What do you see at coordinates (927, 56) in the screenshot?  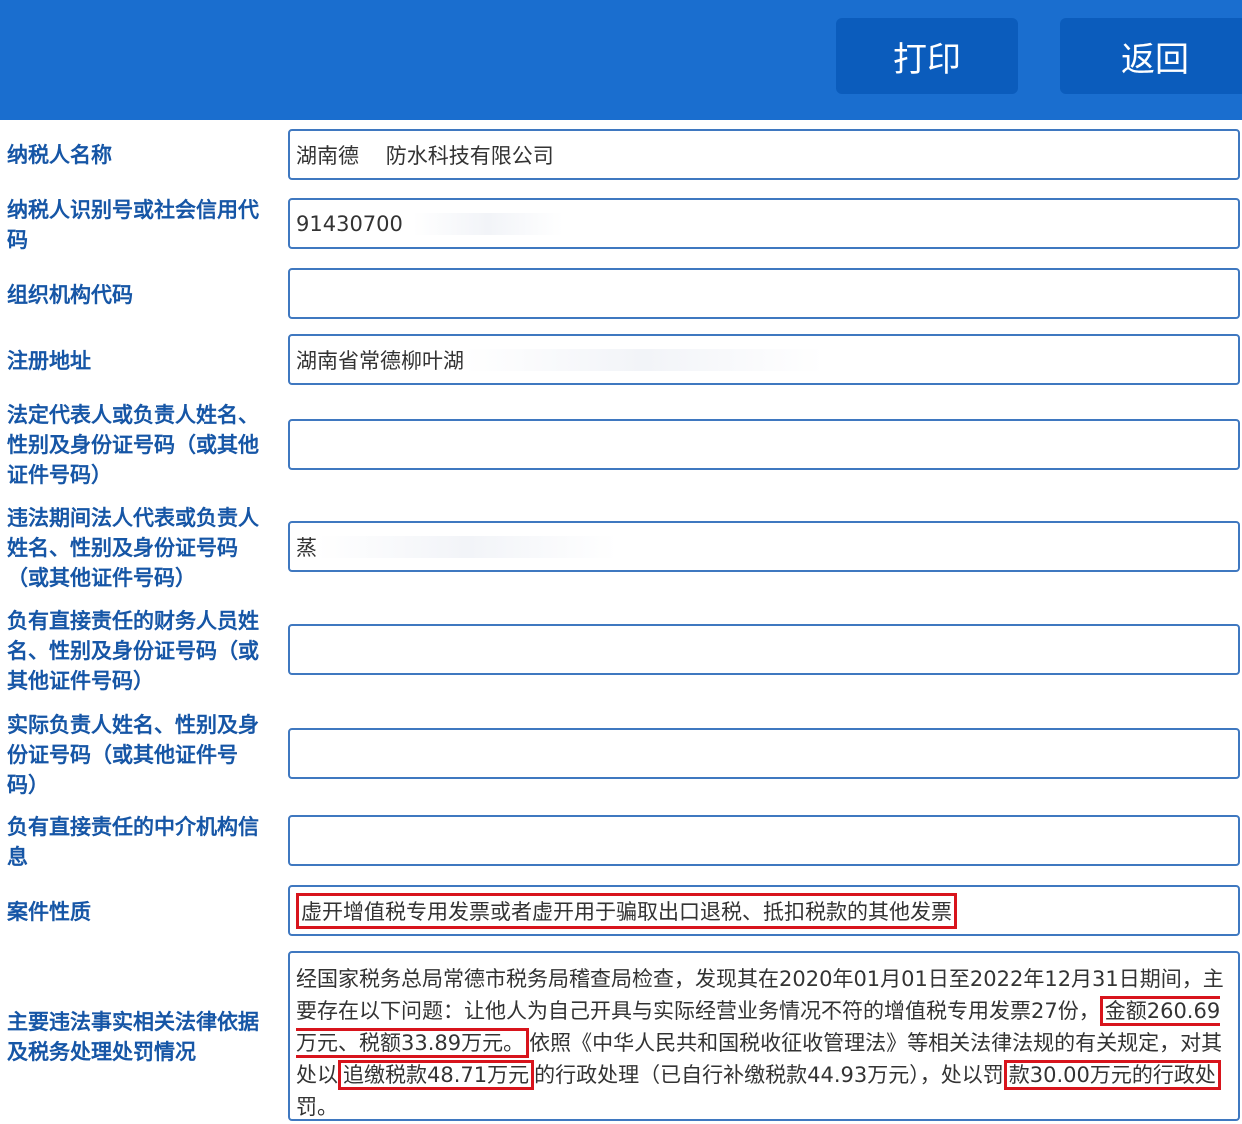 I see `print-button: 打印` at bounding box center [927, 56].